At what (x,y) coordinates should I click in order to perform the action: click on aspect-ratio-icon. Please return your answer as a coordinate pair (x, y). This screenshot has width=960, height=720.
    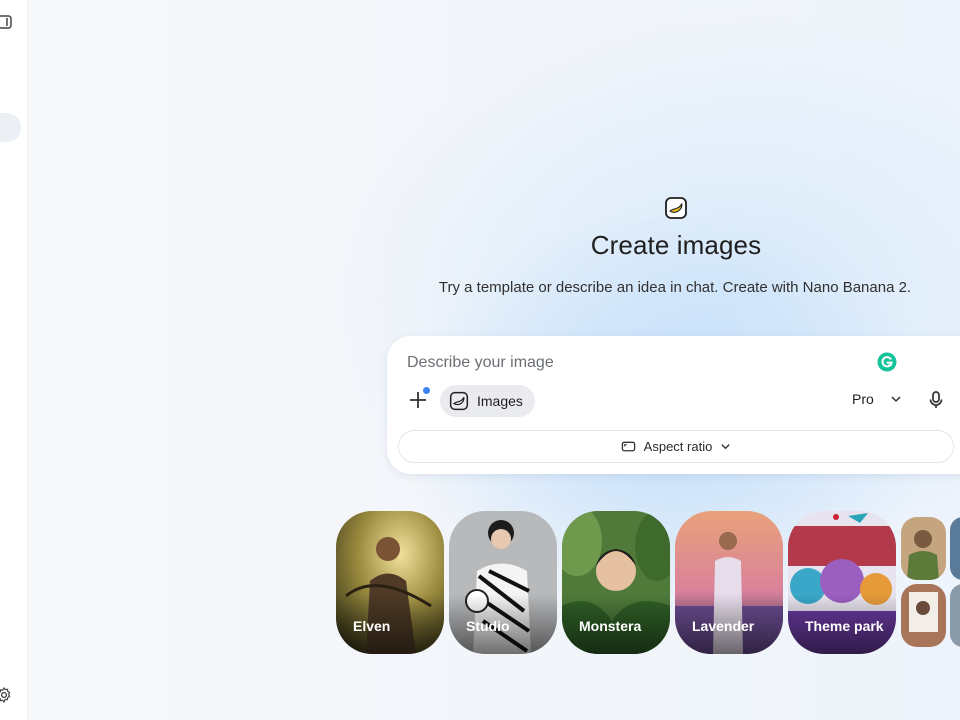
    Looking at the image, I should click on (628, 446).